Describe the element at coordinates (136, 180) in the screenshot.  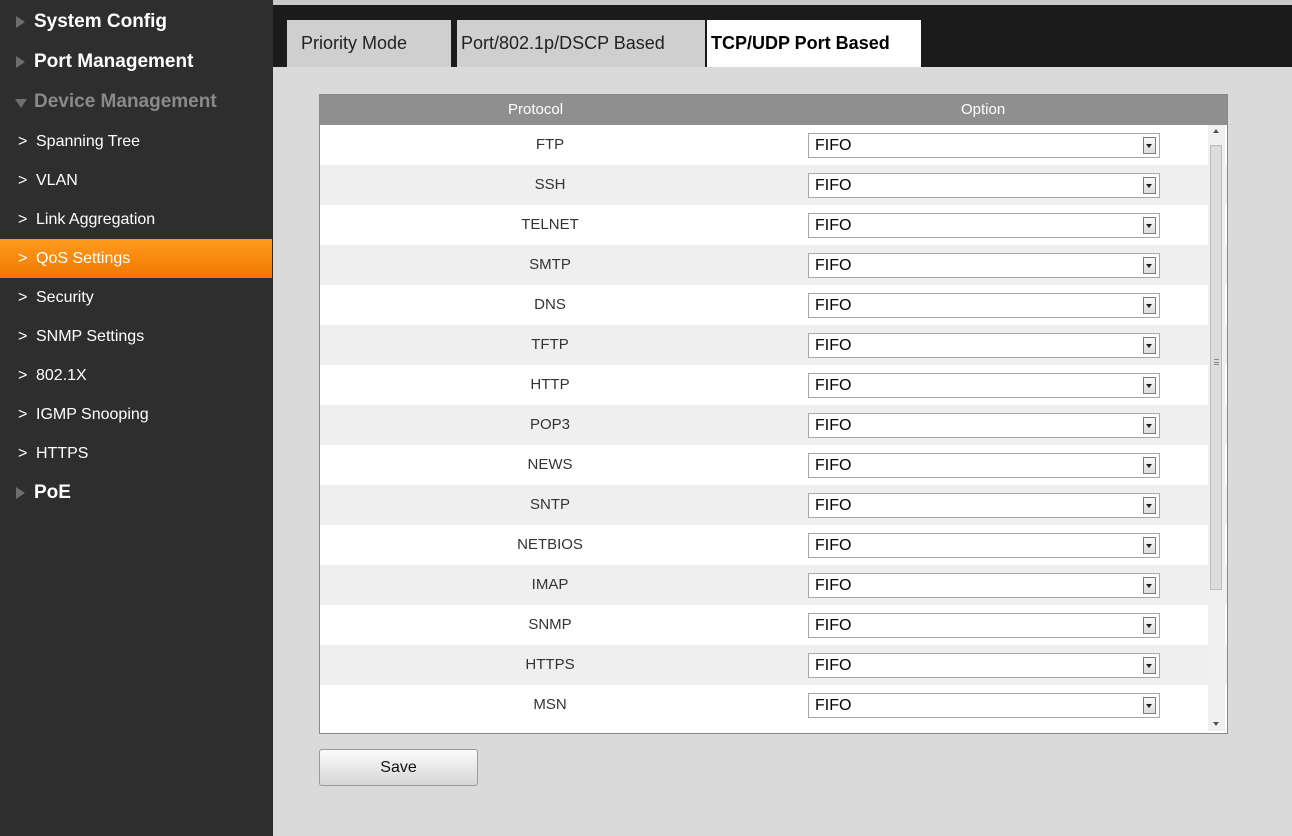
I see `sidebar-item-vlan: > VLAN` at that location.